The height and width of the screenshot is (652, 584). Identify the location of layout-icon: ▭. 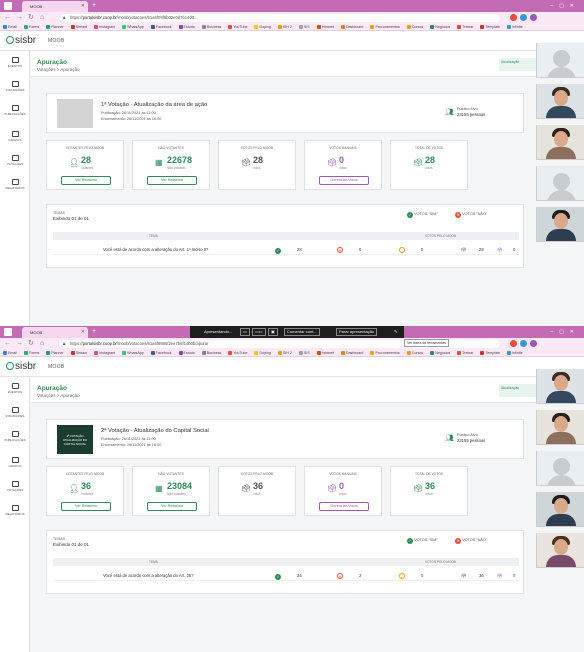
(245, 332).